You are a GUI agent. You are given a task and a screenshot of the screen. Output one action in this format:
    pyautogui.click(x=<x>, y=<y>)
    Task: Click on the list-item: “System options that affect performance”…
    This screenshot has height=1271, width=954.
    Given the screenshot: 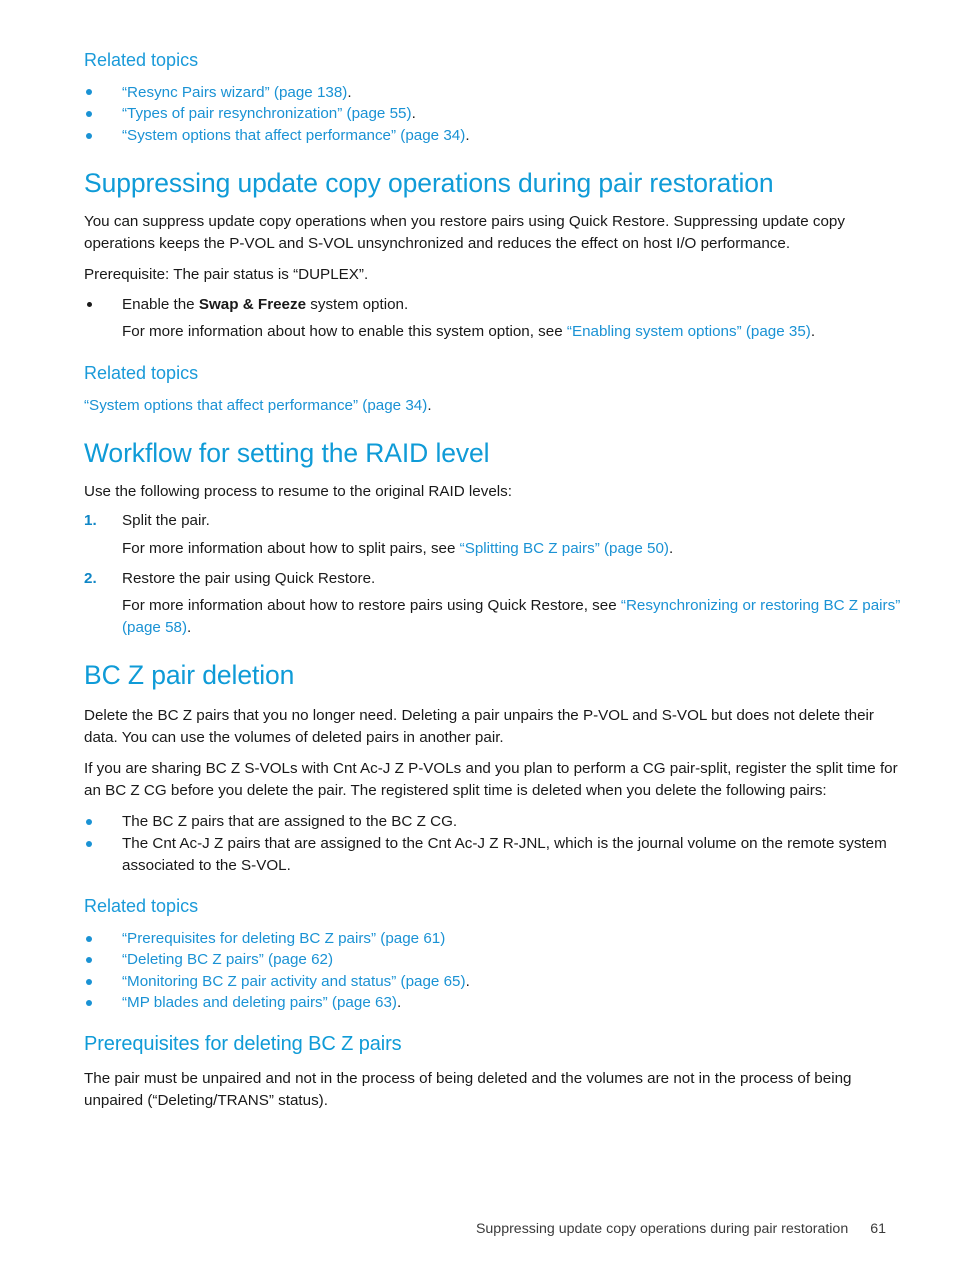 What is the action you would take?
    pyautogui.click(x=494, y=136)
    